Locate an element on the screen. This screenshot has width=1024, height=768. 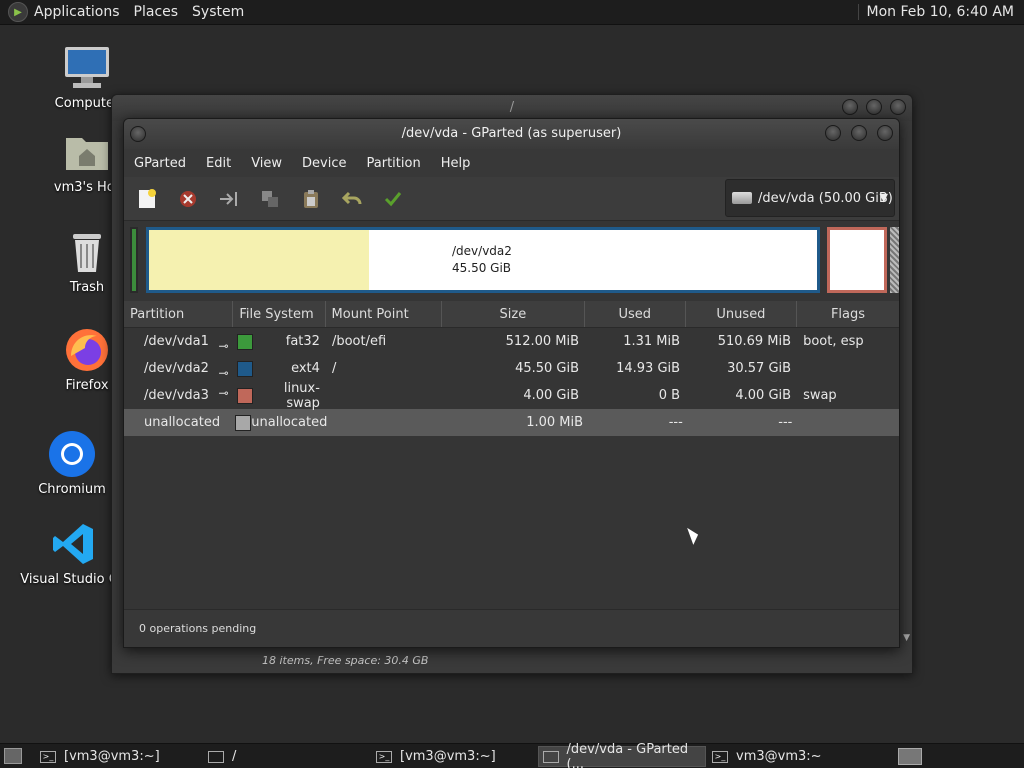
copy-button is located at coordinates (270, 199).